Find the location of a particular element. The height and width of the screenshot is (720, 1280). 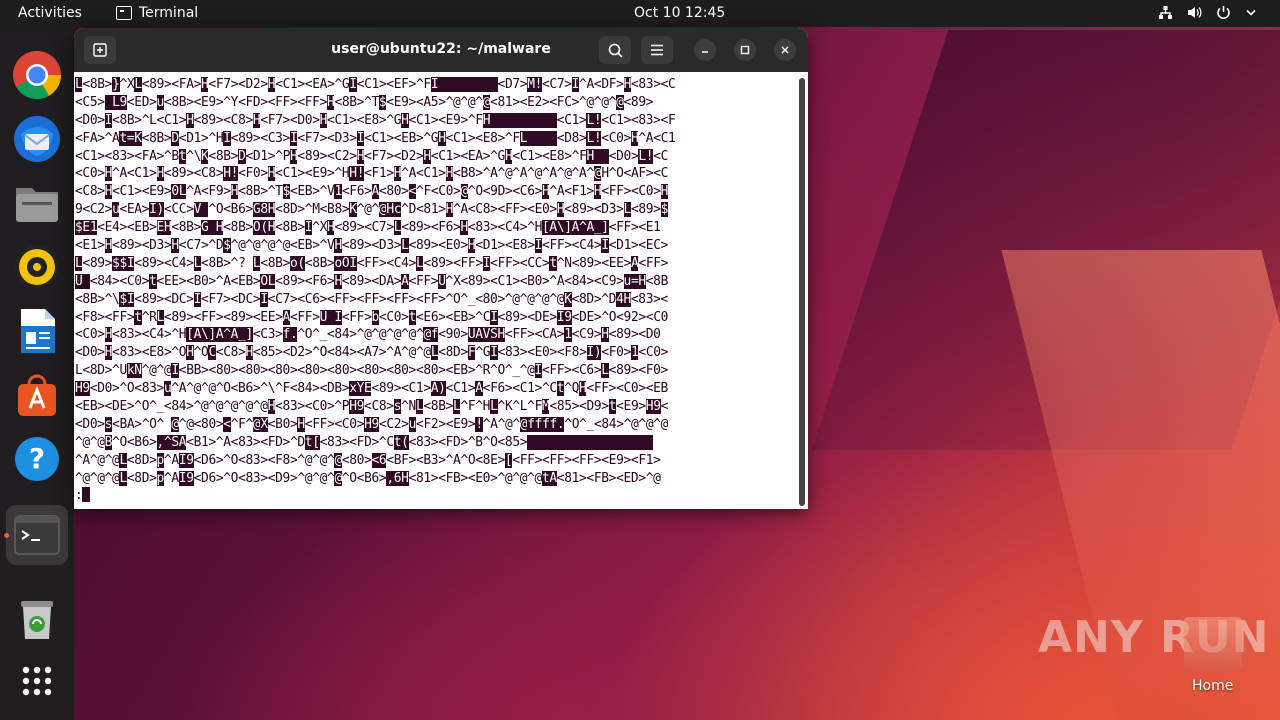

terminal-text: <CC> is located at coordinates (178, 210).